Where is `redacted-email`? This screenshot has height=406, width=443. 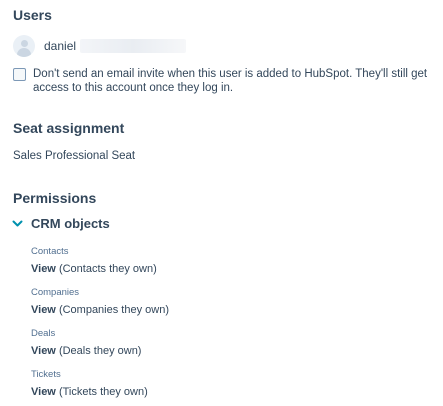 redacted-email is located at coordinates (133, 46).